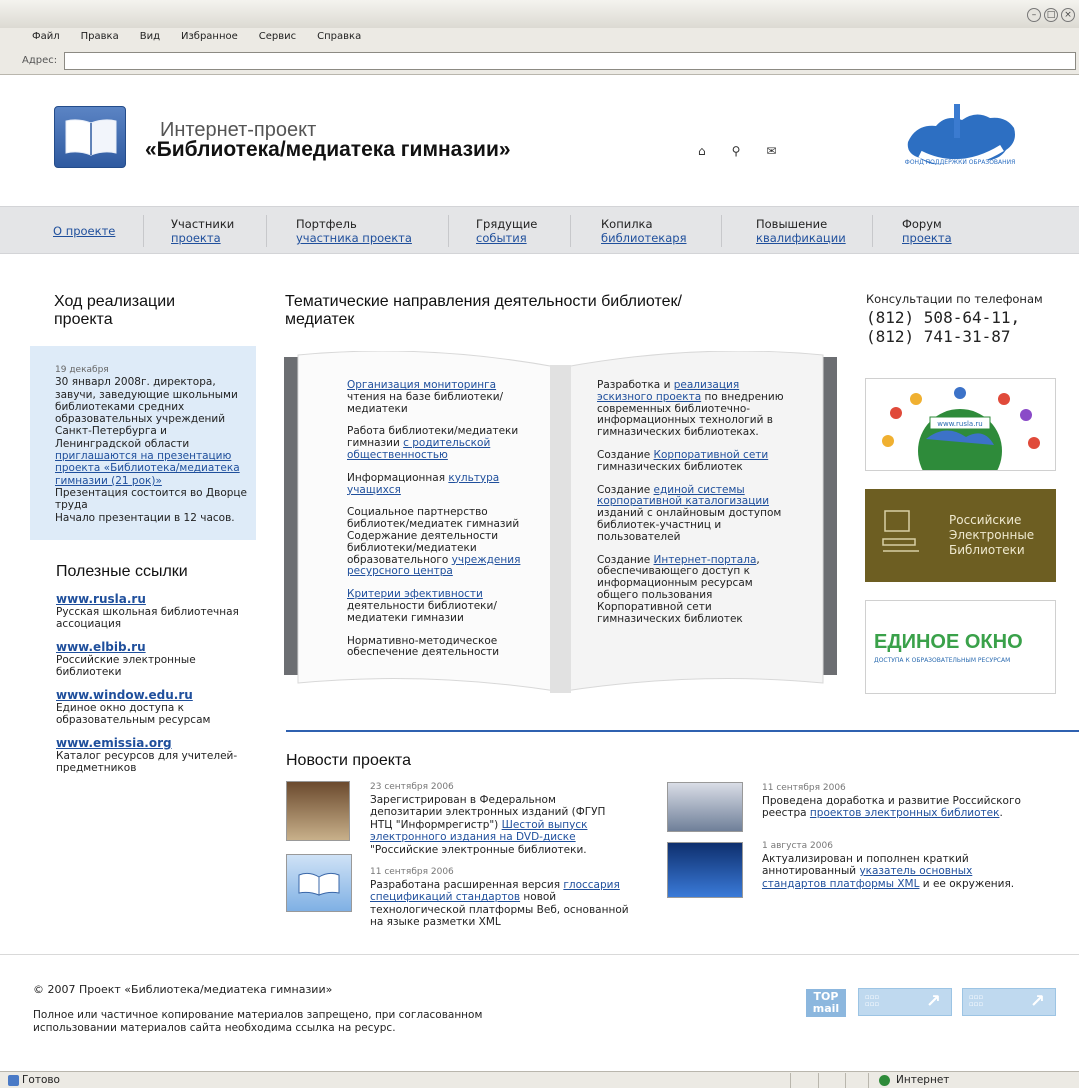 The width and height of the screenshot is (1079, 1088). I want to click on nav-forum-link: проекта, so click(927, 238).